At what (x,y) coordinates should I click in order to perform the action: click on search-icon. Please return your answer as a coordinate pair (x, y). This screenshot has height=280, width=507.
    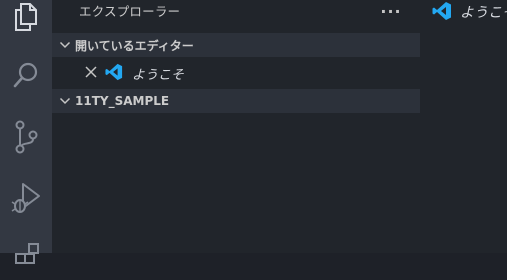
    Looking at the image, I should click on (25, 75).